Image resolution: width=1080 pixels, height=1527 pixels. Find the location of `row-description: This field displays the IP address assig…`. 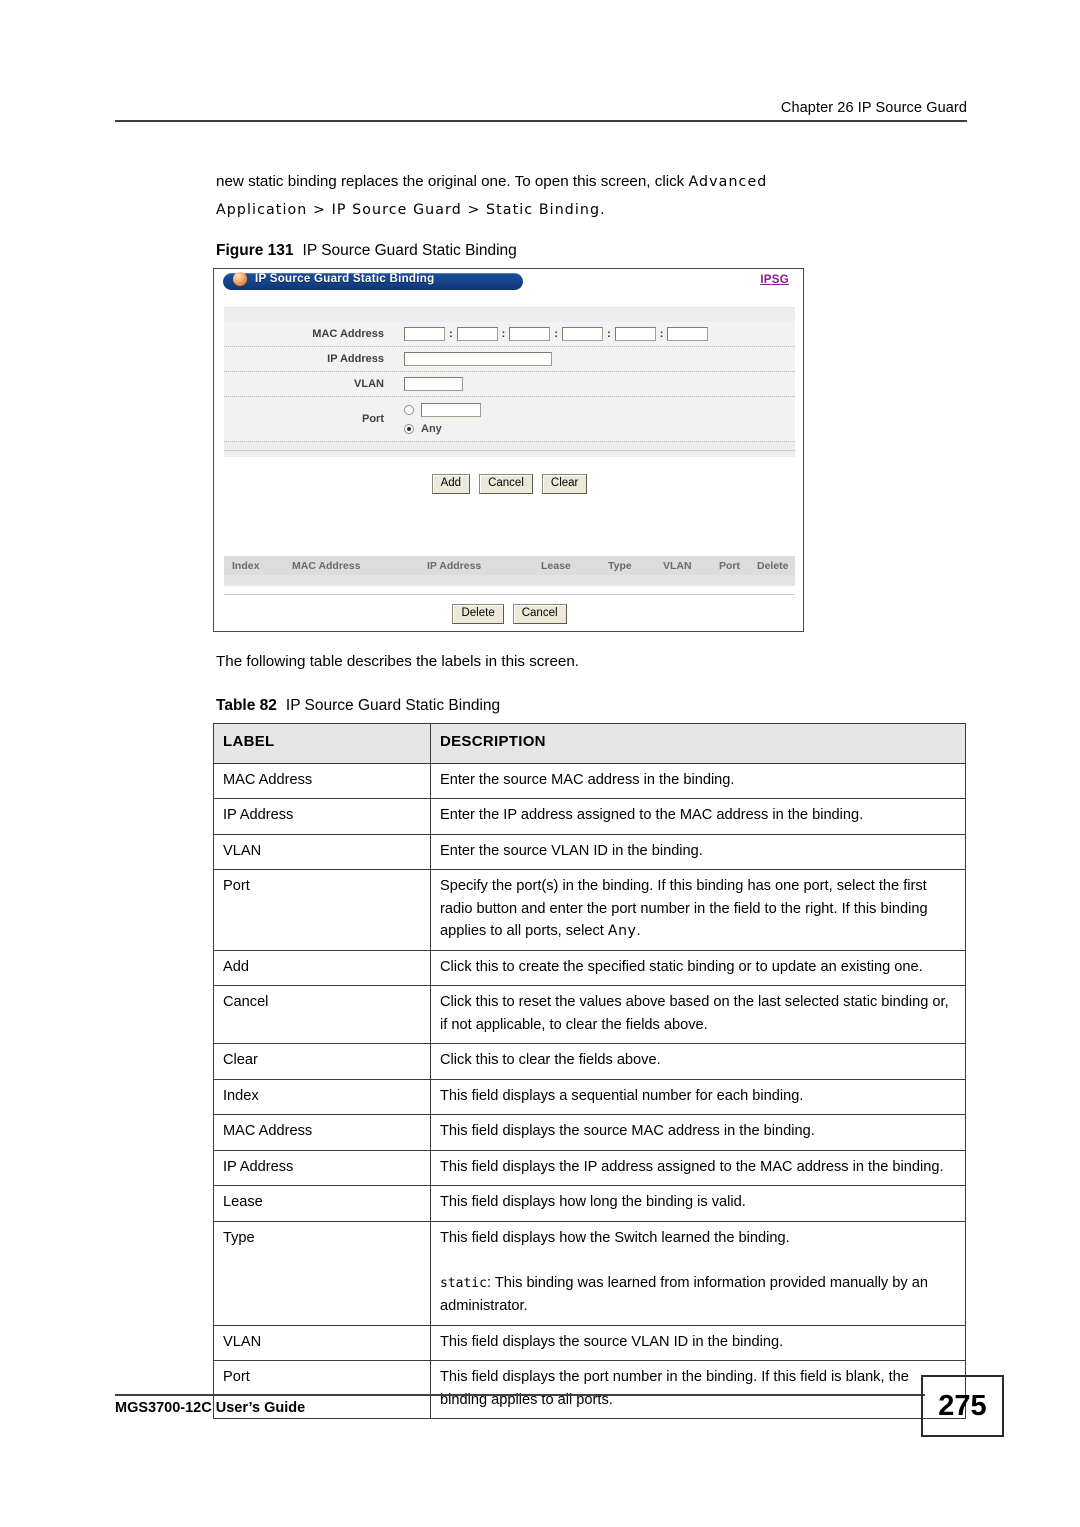

row-description: This field displays the IP address assig… is located at coordinates (698, 1167).